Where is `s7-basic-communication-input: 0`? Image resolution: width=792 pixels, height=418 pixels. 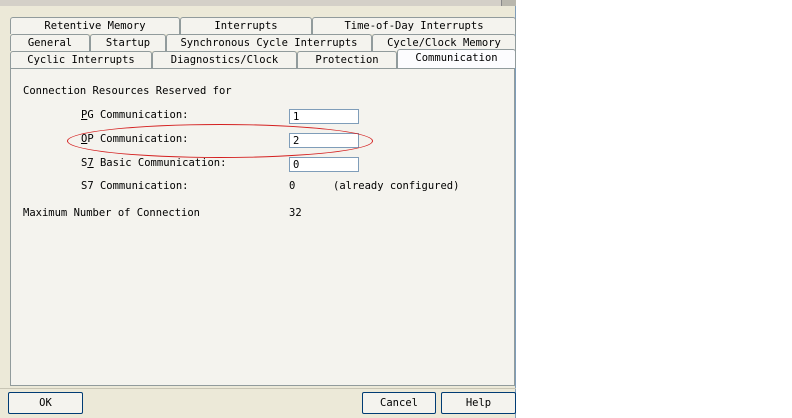 s7-basic-communication-input: 0 is located at coordinates (324, 164).